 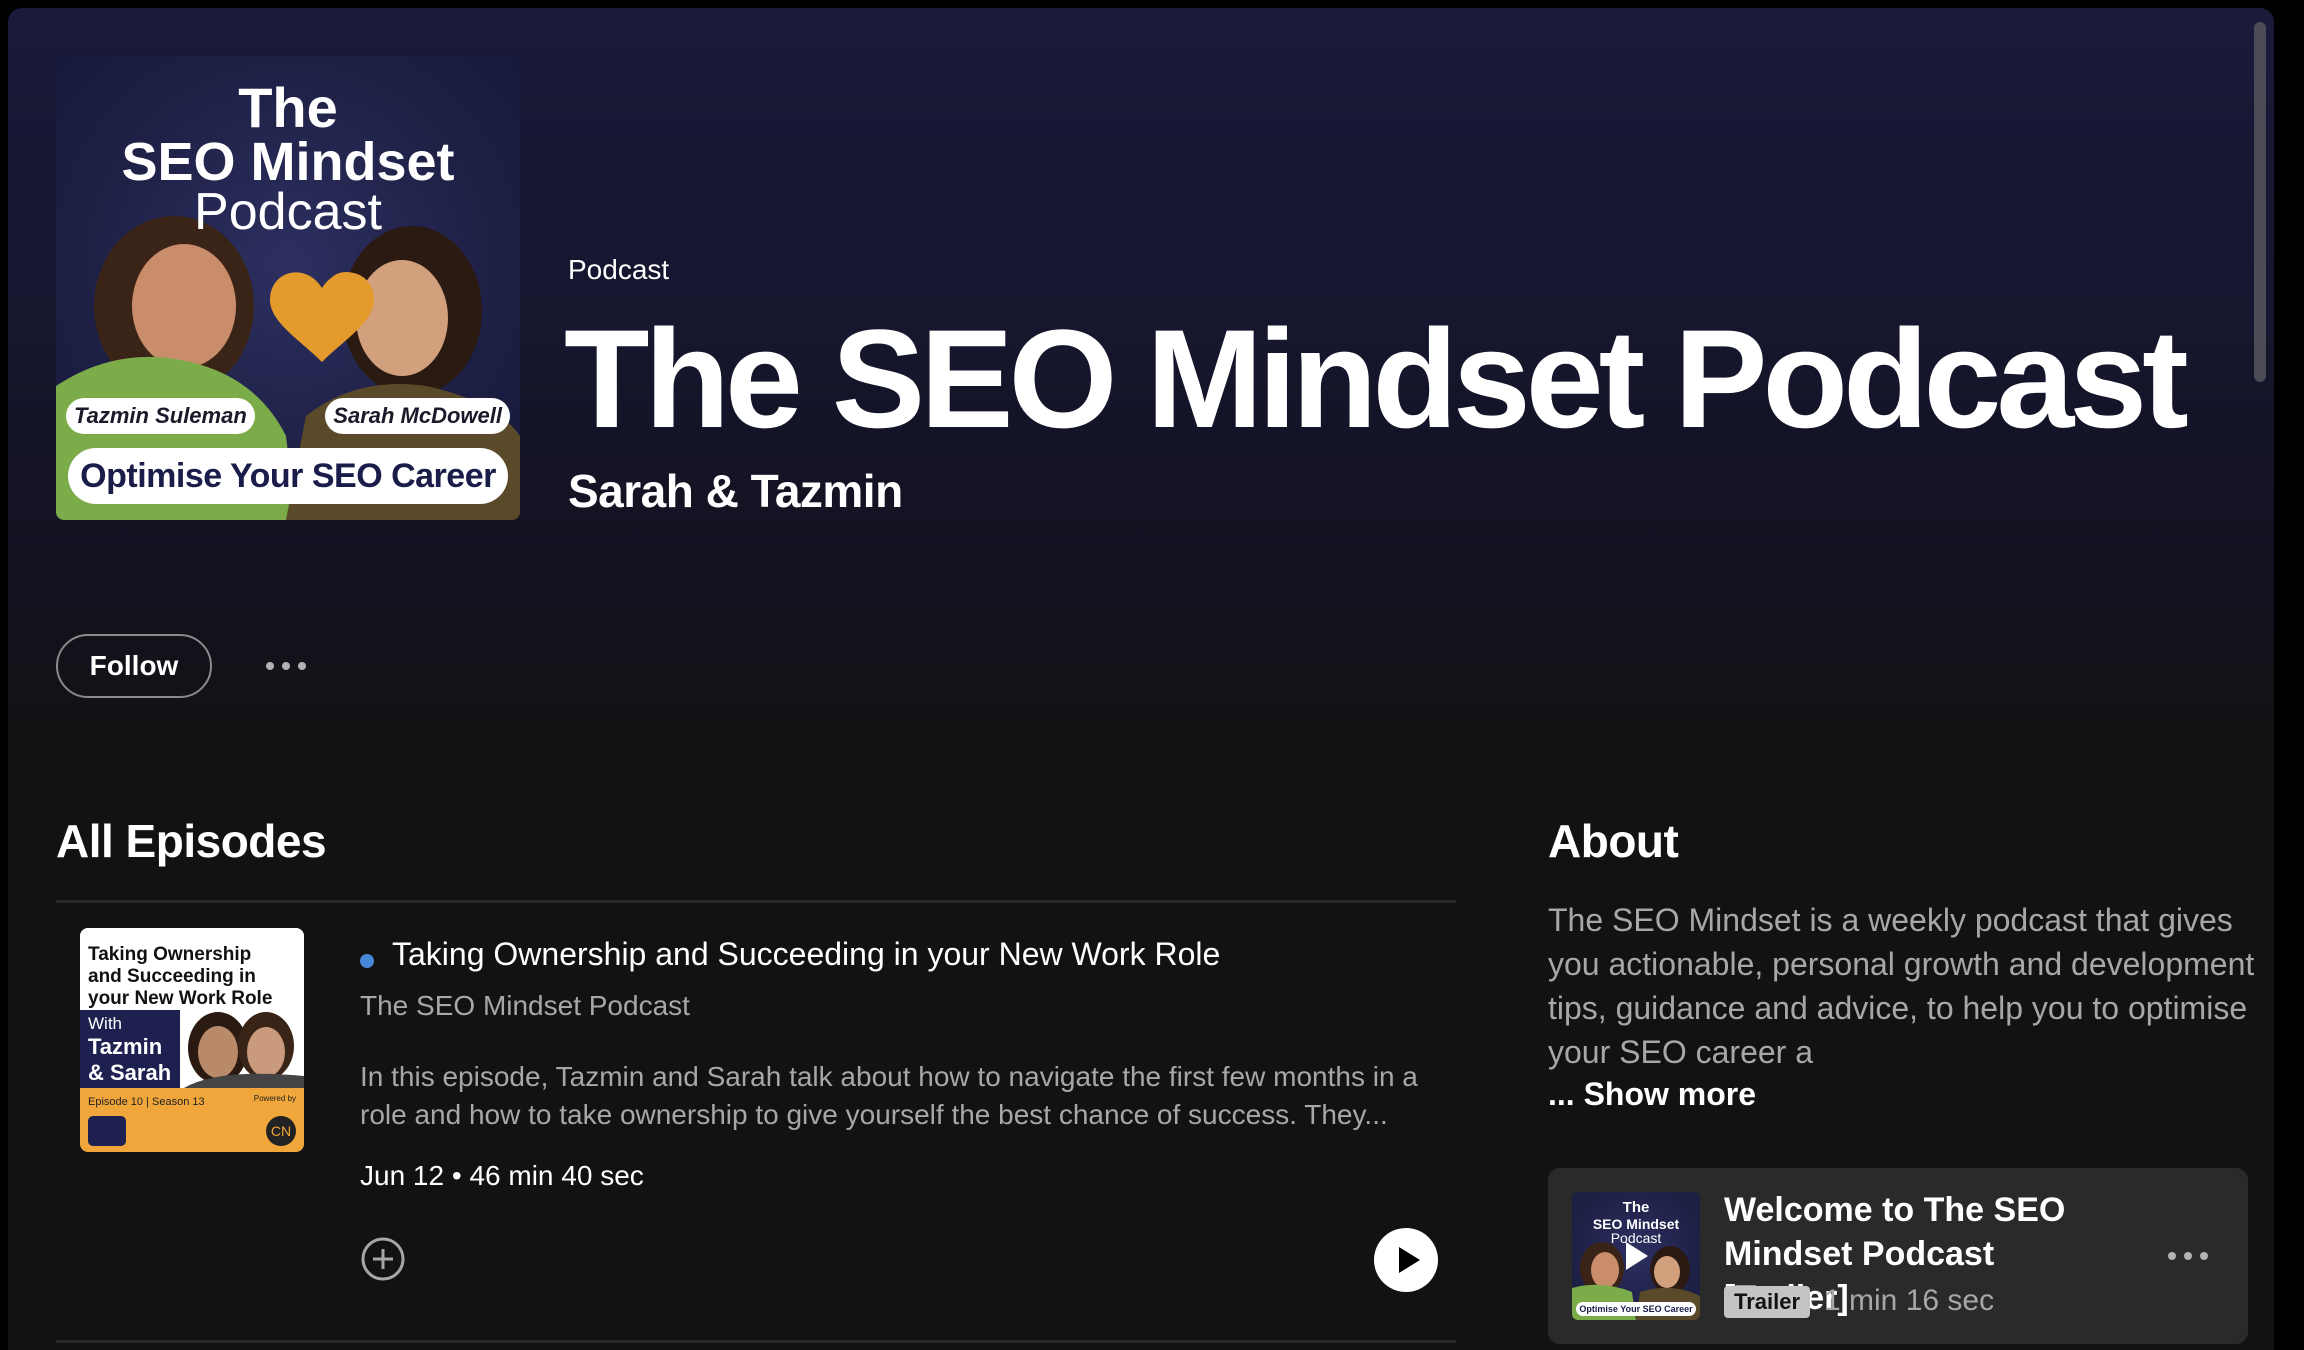 I want to click on cover-title-line3: Podcast, so click(x=288, y=212).